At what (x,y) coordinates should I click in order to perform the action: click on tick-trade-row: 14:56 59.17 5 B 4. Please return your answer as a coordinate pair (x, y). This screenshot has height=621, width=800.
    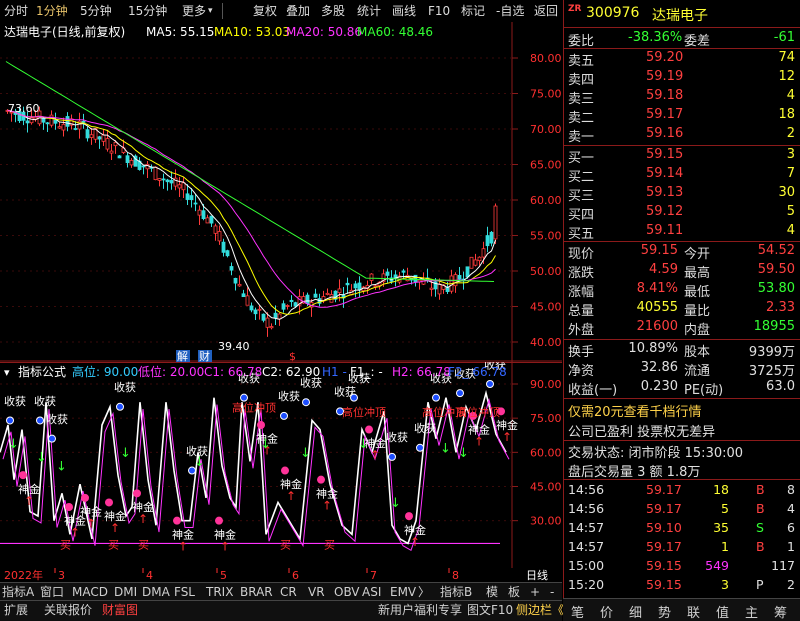
    Looking at the image, I should click on (682, 509).